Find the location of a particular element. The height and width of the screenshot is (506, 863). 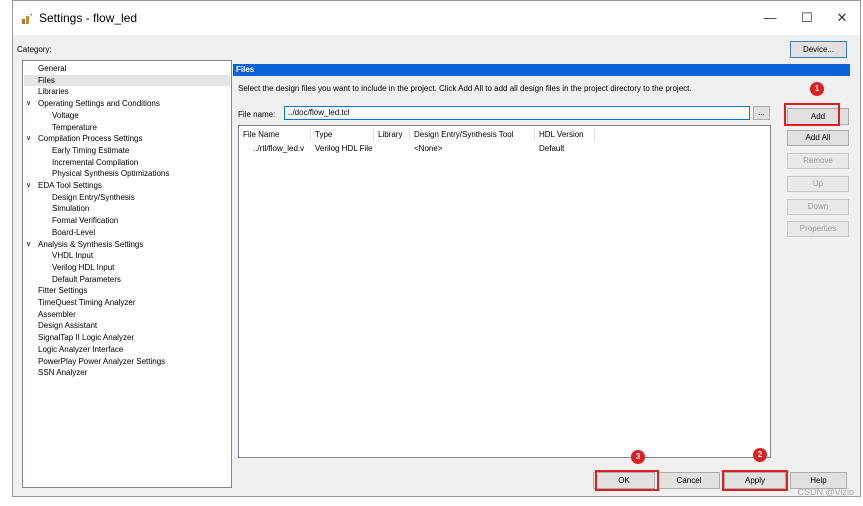

tree-item-label: Early Timing Estimate is located at coordinates (91, 150).